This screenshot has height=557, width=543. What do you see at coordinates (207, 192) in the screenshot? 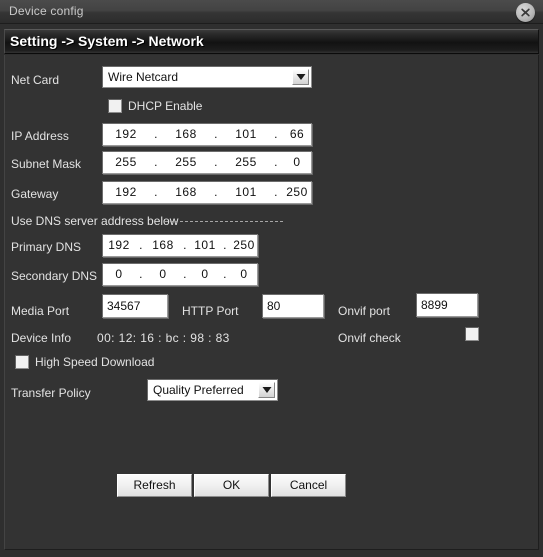
I see `gateway-input: 192. 168. 101. 250` at bounding box center [207, 192].